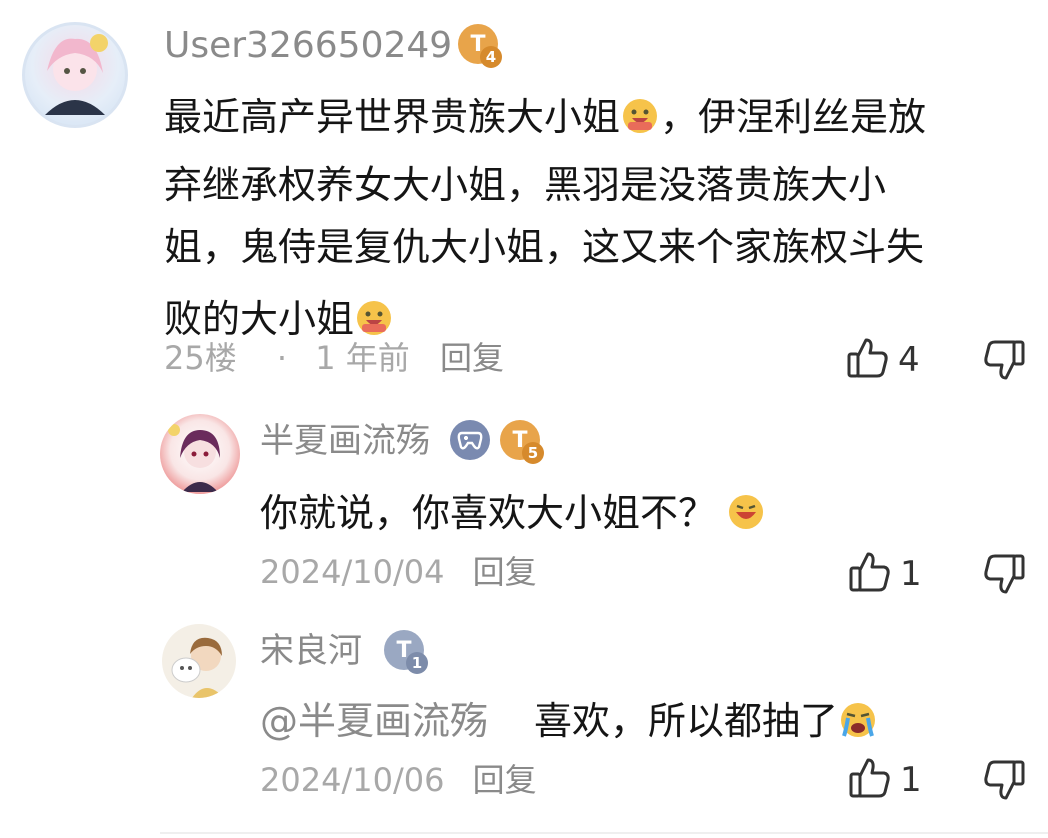 Image resolution: width=1048 pixels, height=838 pixels. Describe the element at coordinates (604, 833) in the screenshot. I see `divider` at that location.